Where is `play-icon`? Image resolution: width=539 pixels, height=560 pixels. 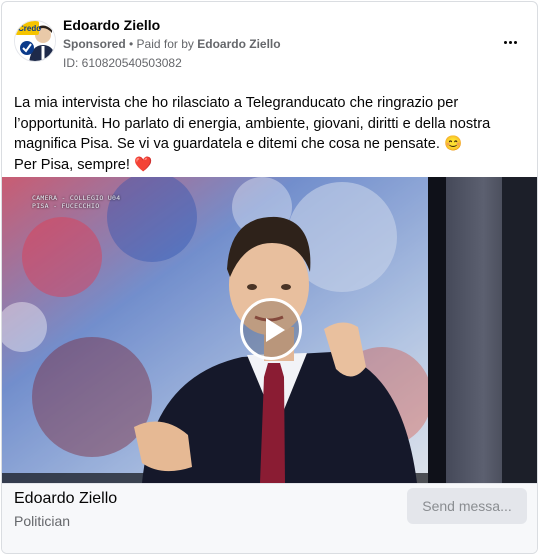 play-icon is located at coordinates (271, 329).